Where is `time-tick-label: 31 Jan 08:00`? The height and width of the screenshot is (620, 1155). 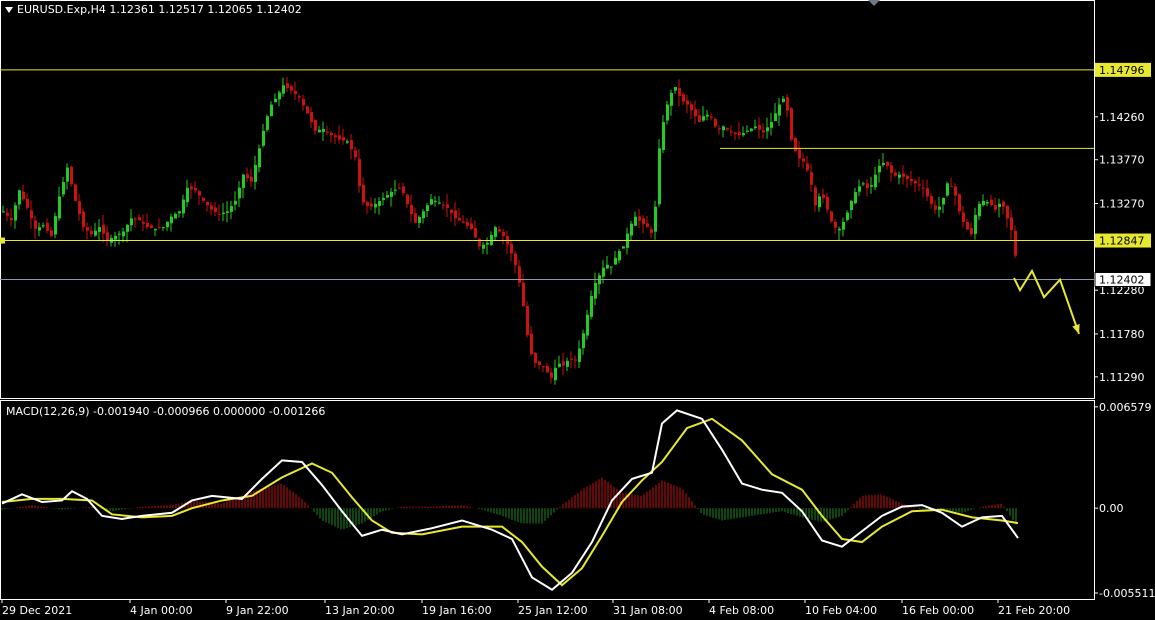 time-tick-label: 31 Jan 08:00 is located at coordinates (648, 610).